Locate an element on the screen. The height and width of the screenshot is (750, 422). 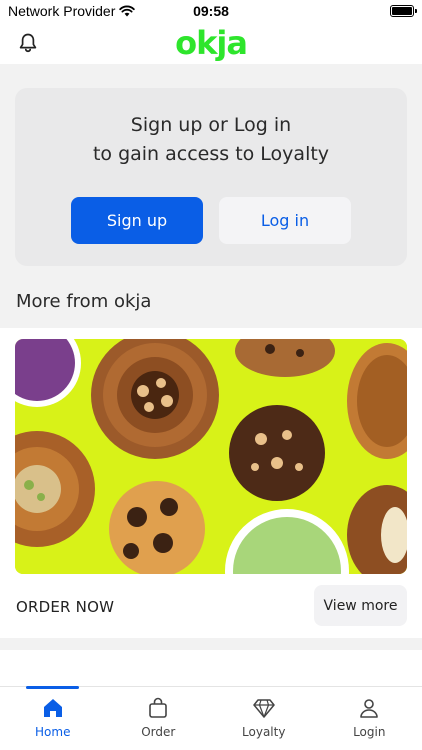
nav-item-home: Home is located at coordinates (53, 718).